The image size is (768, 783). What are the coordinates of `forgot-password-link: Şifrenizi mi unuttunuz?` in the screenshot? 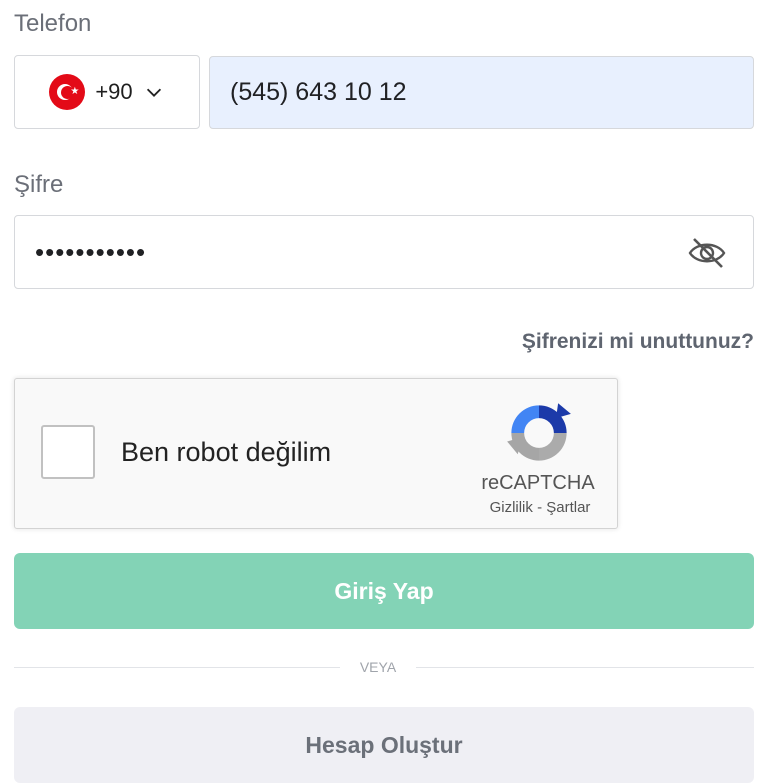 It's located at (638, 342).